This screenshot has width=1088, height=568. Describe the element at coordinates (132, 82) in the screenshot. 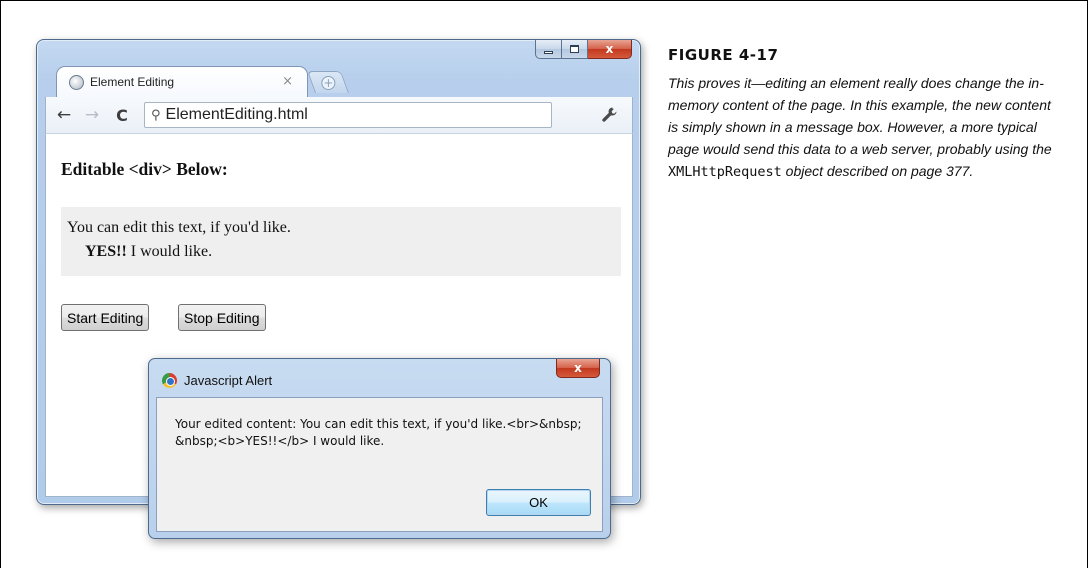

I see `tab-title: Element Editing` at that location.